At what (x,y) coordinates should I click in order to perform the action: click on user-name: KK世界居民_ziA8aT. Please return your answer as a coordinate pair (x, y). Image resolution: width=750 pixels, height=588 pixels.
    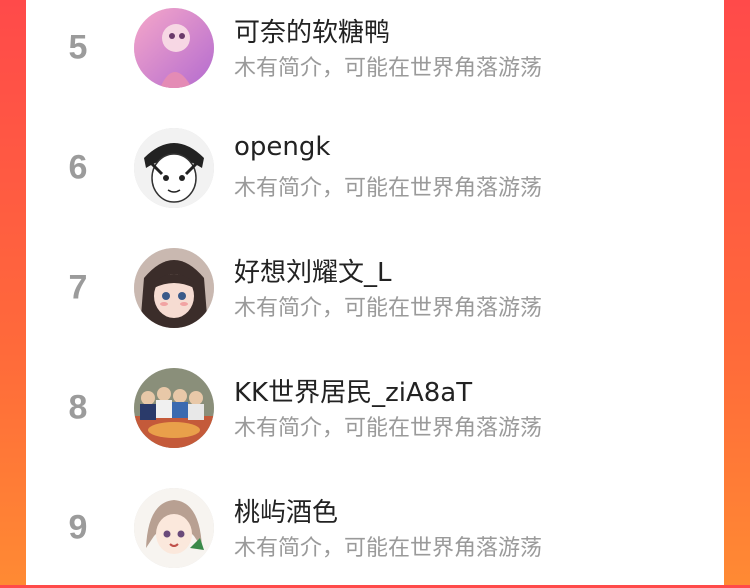
    Looking at the image, I should click on (353, 390).